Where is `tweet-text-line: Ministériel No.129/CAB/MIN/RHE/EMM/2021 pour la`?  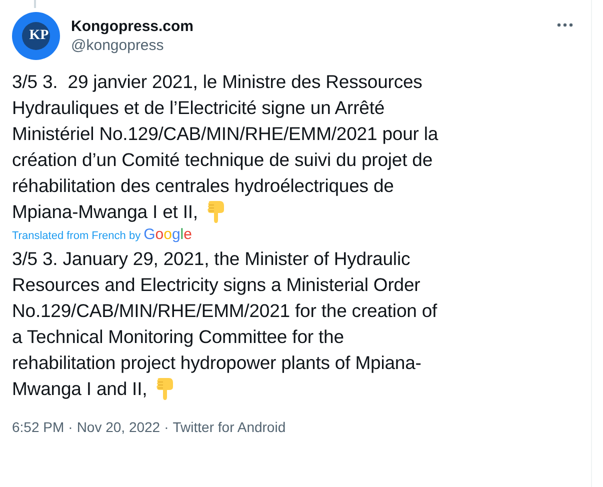 tweet-text-line: Ministériel No.129/CAB/MIN/RHE/EMM/2021 pour la is located at coordinates (225, 134).